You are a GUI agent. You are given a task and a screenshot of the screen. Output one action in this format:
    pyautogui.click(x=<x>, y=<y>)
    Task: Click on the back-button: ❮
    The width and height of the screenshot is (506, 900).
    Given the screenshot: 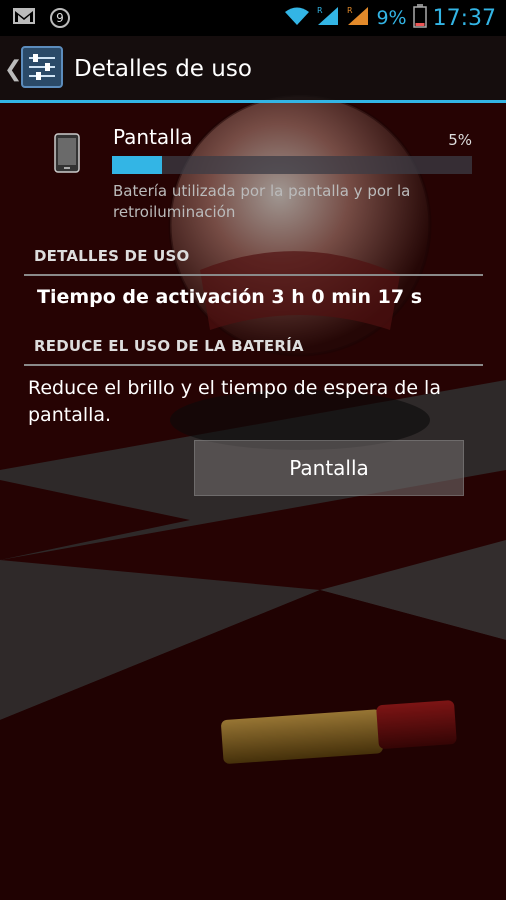 What is the action you would take?
    pyautogui.click(x=13, y=69)
    